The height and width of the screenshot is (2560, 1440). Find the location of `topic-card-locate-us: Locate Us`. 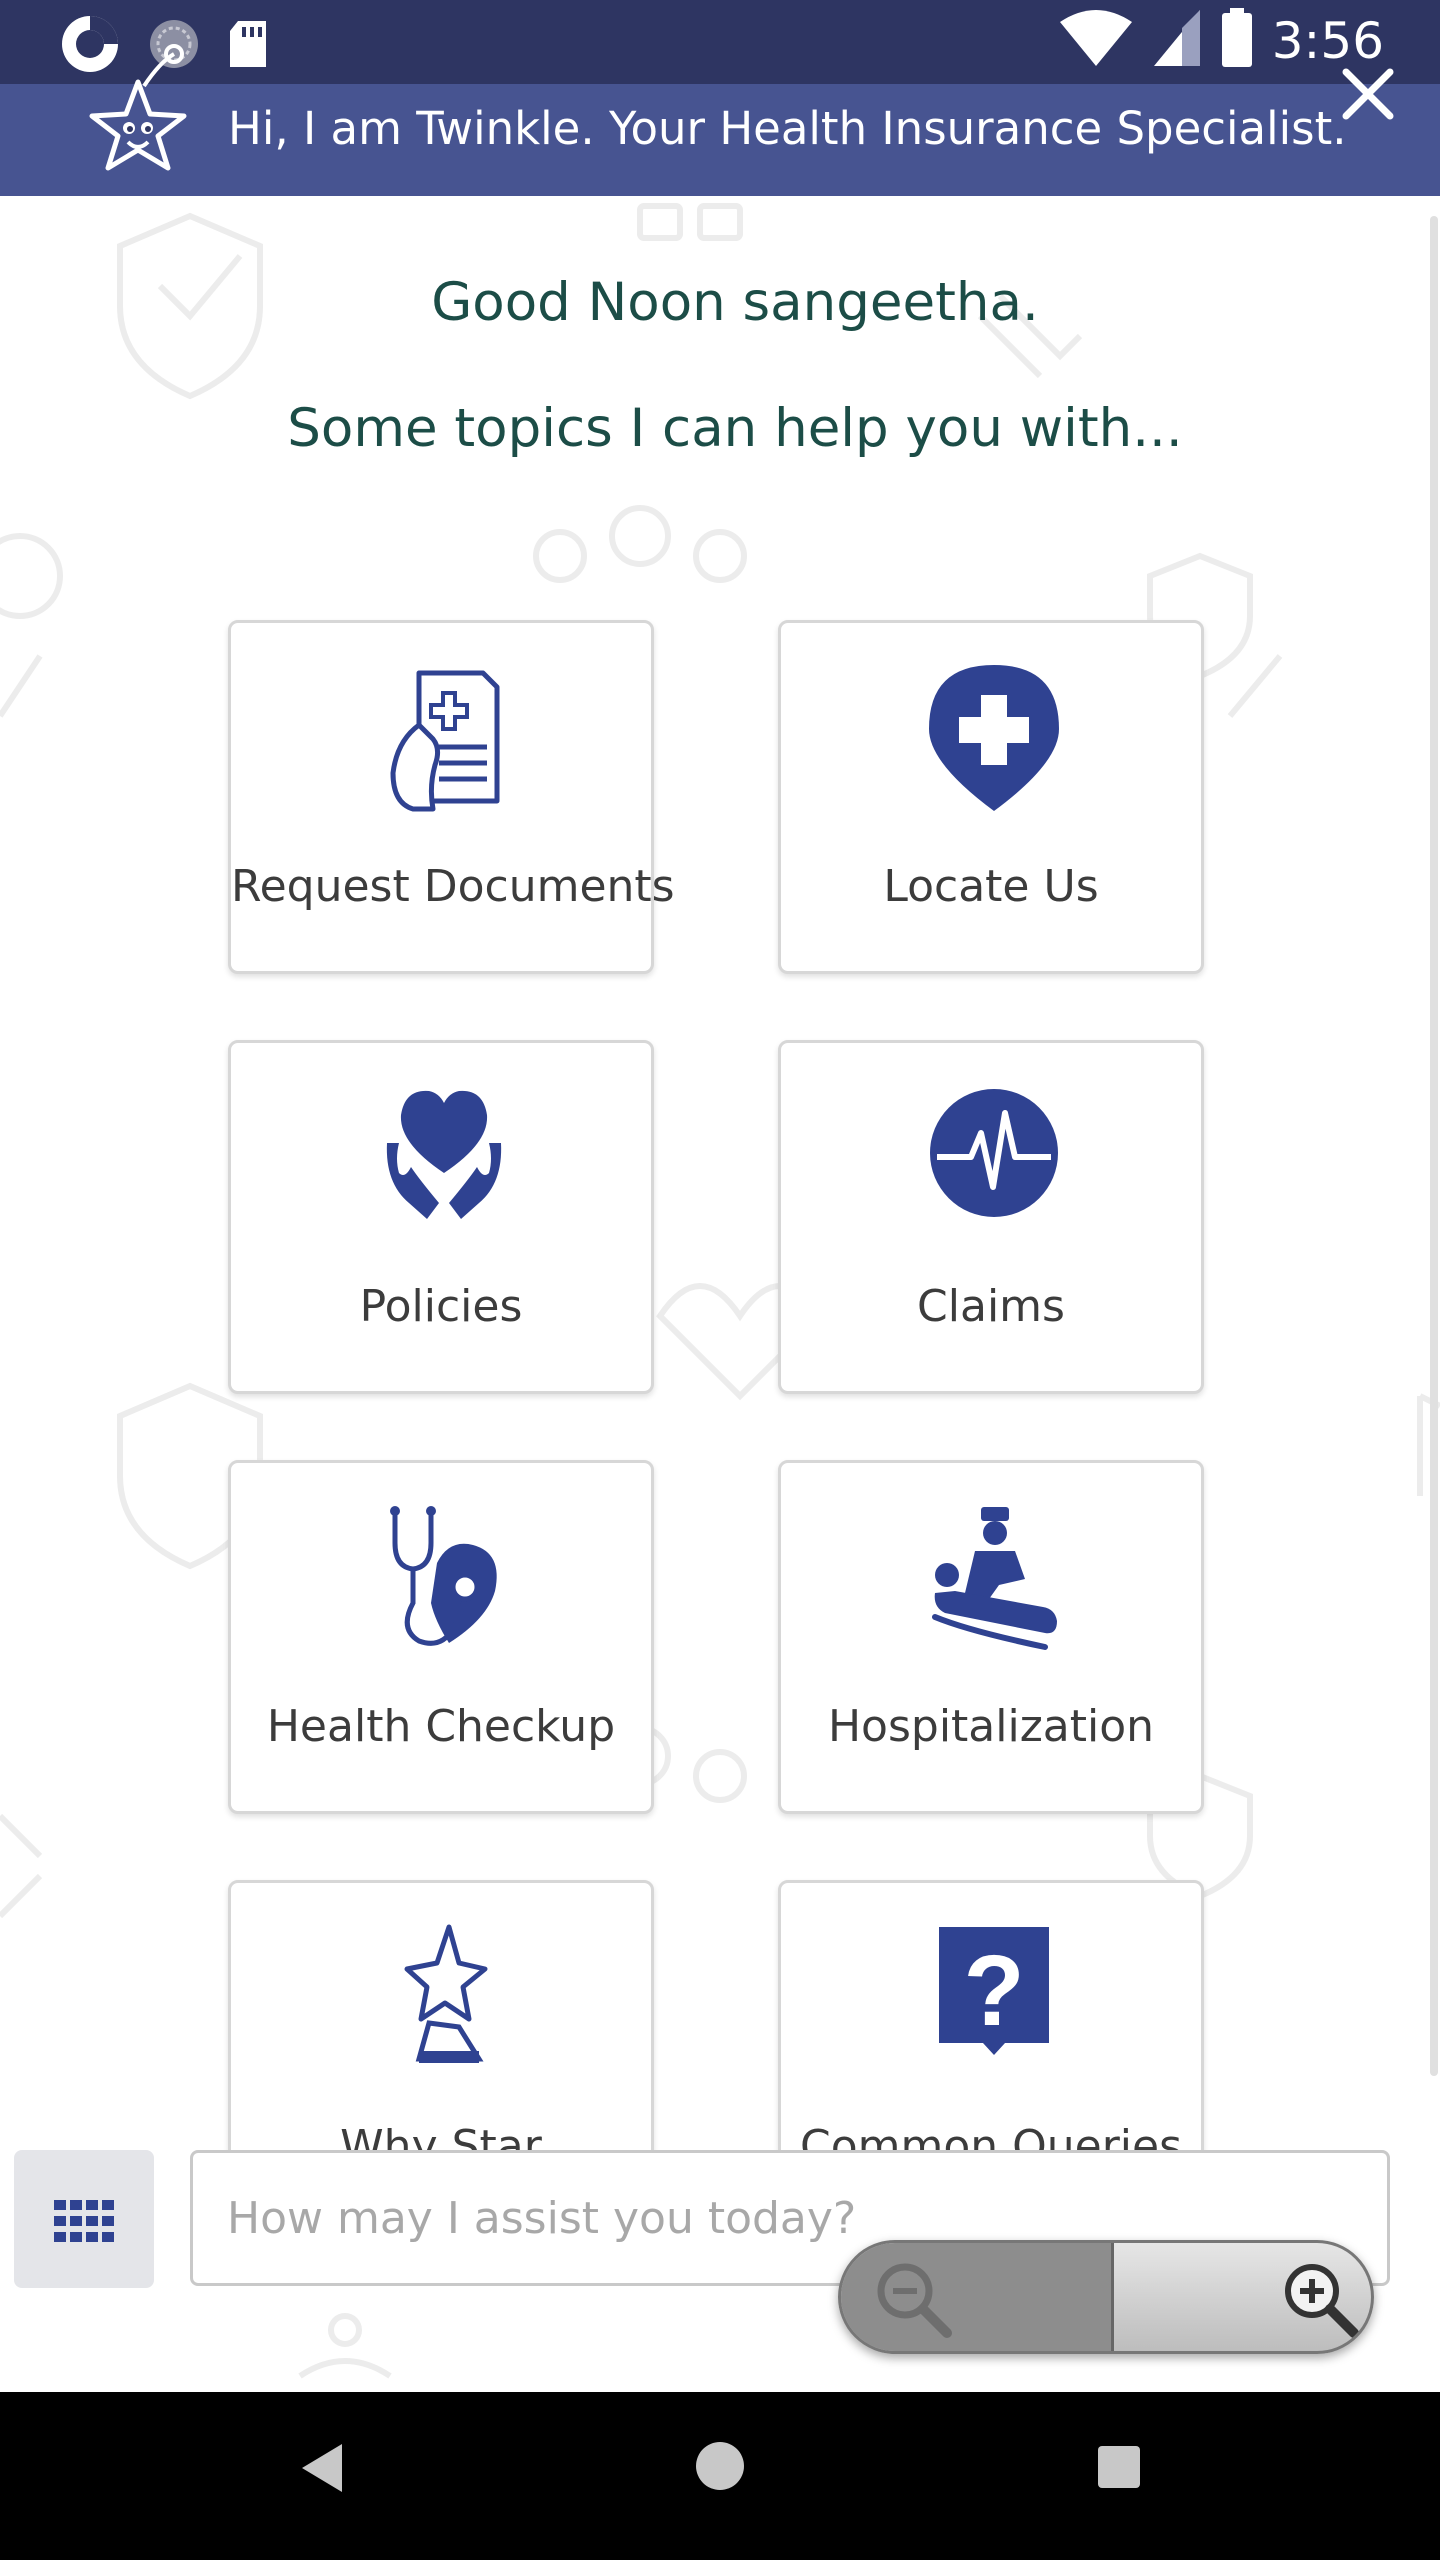

topic-card-locate-us: Locate Us is located at coordinates (991, 797).